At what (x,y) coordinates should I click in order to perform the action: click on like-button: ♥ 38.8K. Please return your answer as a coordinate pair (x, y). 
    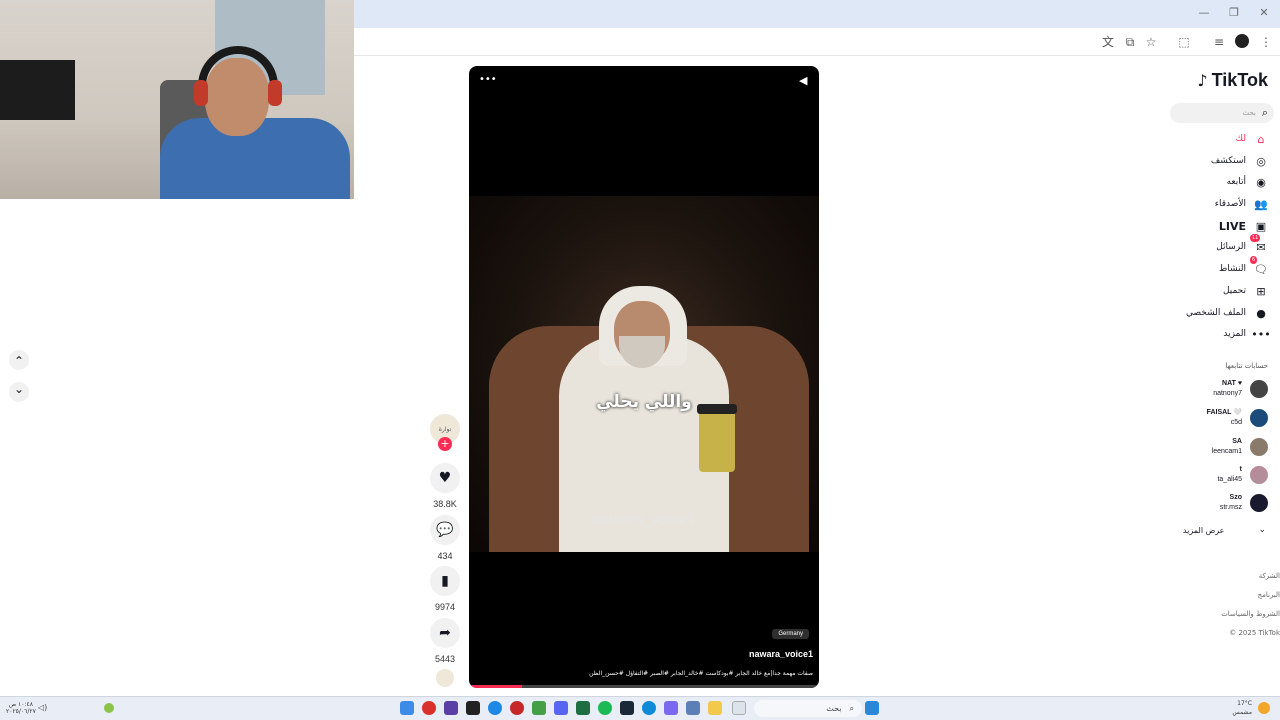
    Looking at the image, I should click on (445, 486).